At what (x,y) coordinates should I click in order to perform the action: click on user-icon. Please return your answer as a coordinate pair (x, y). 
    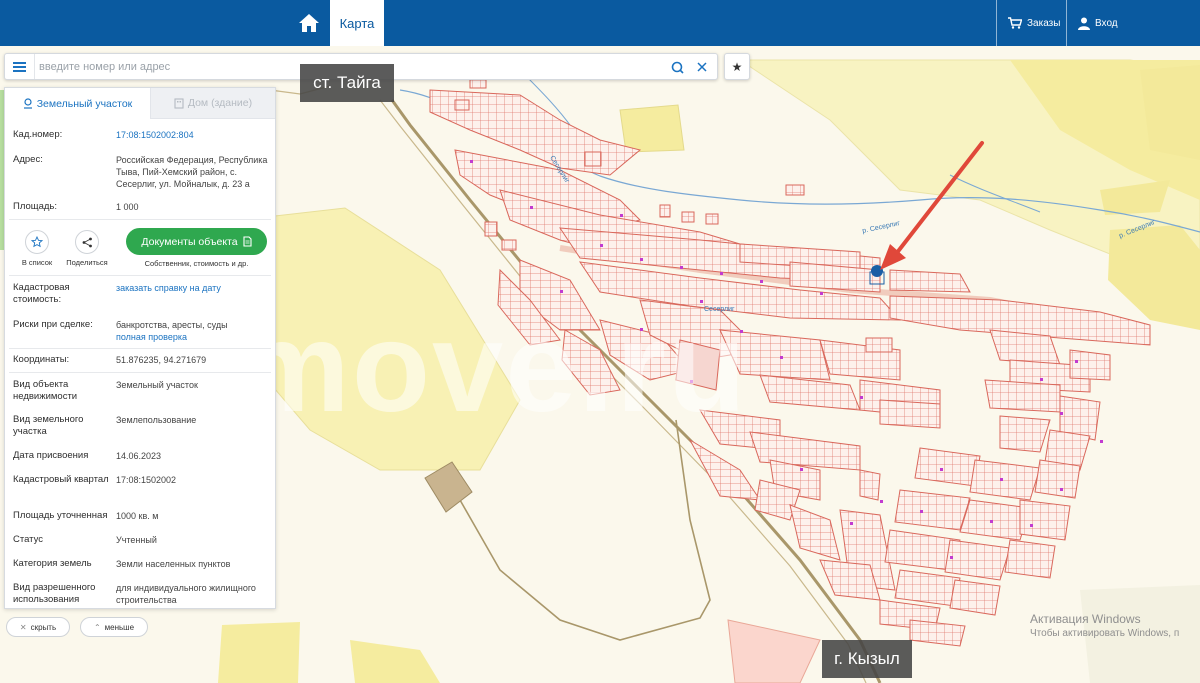
    Looking at the image, I should click on (1084, 23).